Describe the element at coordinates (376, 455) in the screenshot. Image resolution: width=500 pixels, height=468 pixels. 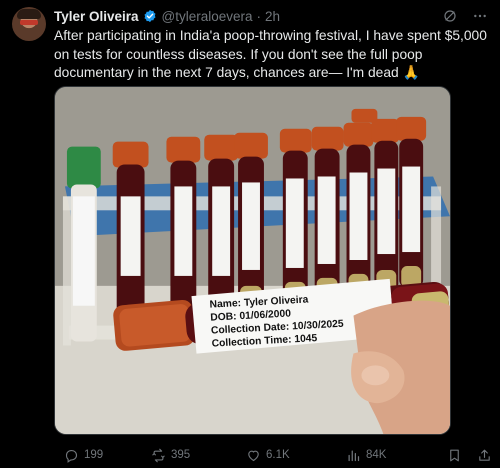
I see `view-count: 84K` at that location.